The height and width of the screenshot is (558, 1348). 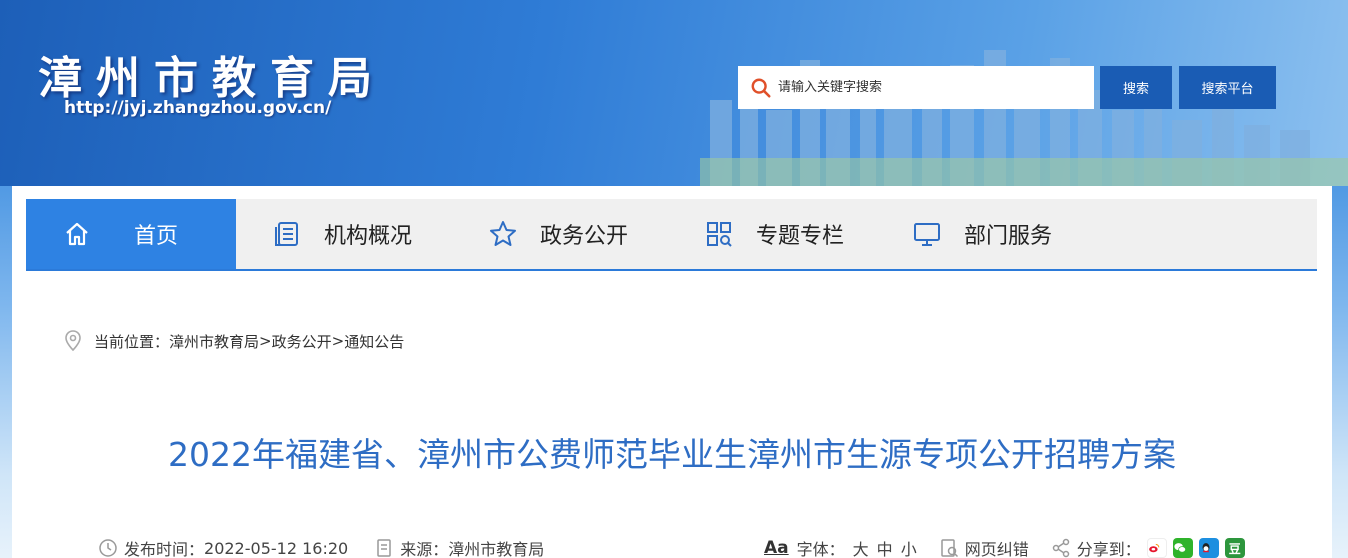 I want to click on font-size-icon: Aa, so click(x=776, y=548).